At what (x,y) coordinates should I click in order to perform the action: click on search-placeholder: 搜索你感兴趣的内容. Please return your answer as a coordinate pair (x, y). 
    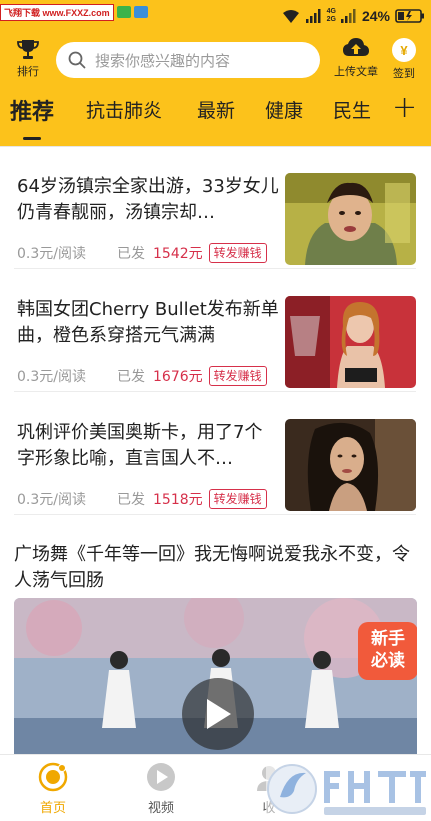
    Looking at the image, I should click on (163, 60).